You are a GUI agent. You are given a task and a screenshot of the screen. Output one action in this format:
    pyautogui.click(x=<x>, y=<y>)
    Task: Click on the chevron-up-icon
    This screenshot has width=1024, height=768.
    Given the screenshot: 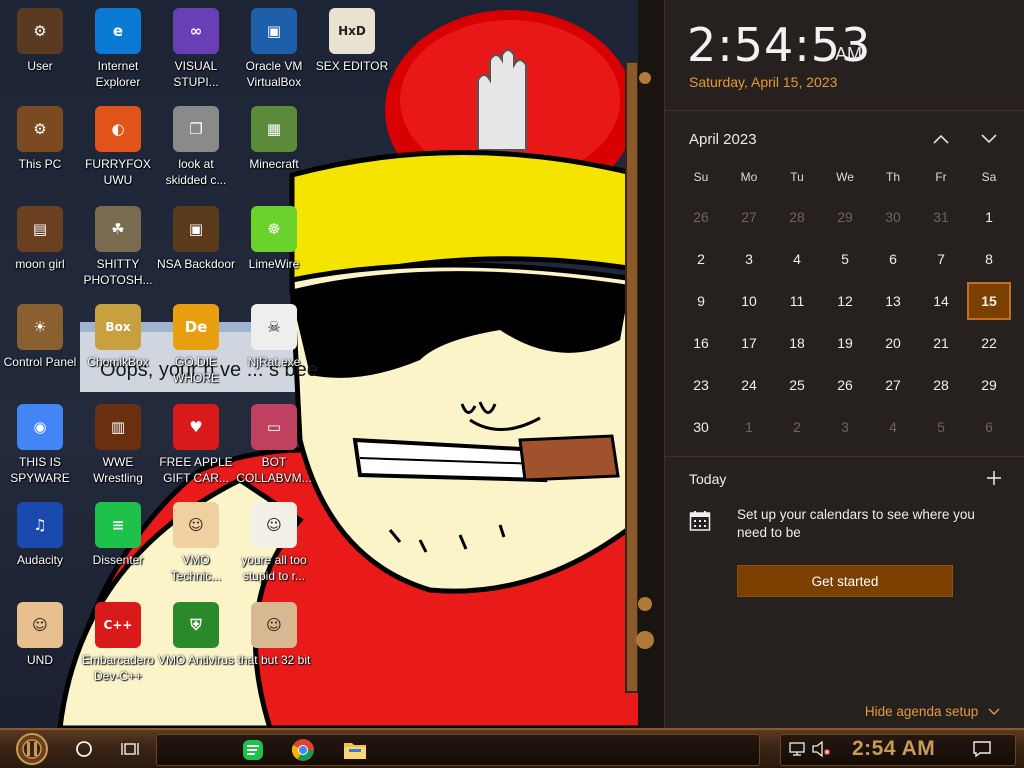 What is the action you would take?
    pyautogui.click(x=941, y=139)
    